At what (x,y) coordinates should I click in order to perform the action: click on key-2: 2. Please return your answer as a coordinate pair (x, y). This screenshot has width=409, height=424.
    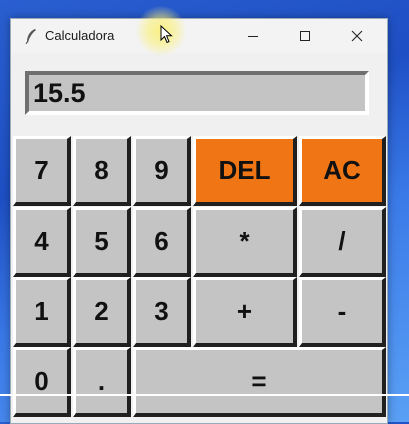
    Looking at the image, I should click on (102, 312).